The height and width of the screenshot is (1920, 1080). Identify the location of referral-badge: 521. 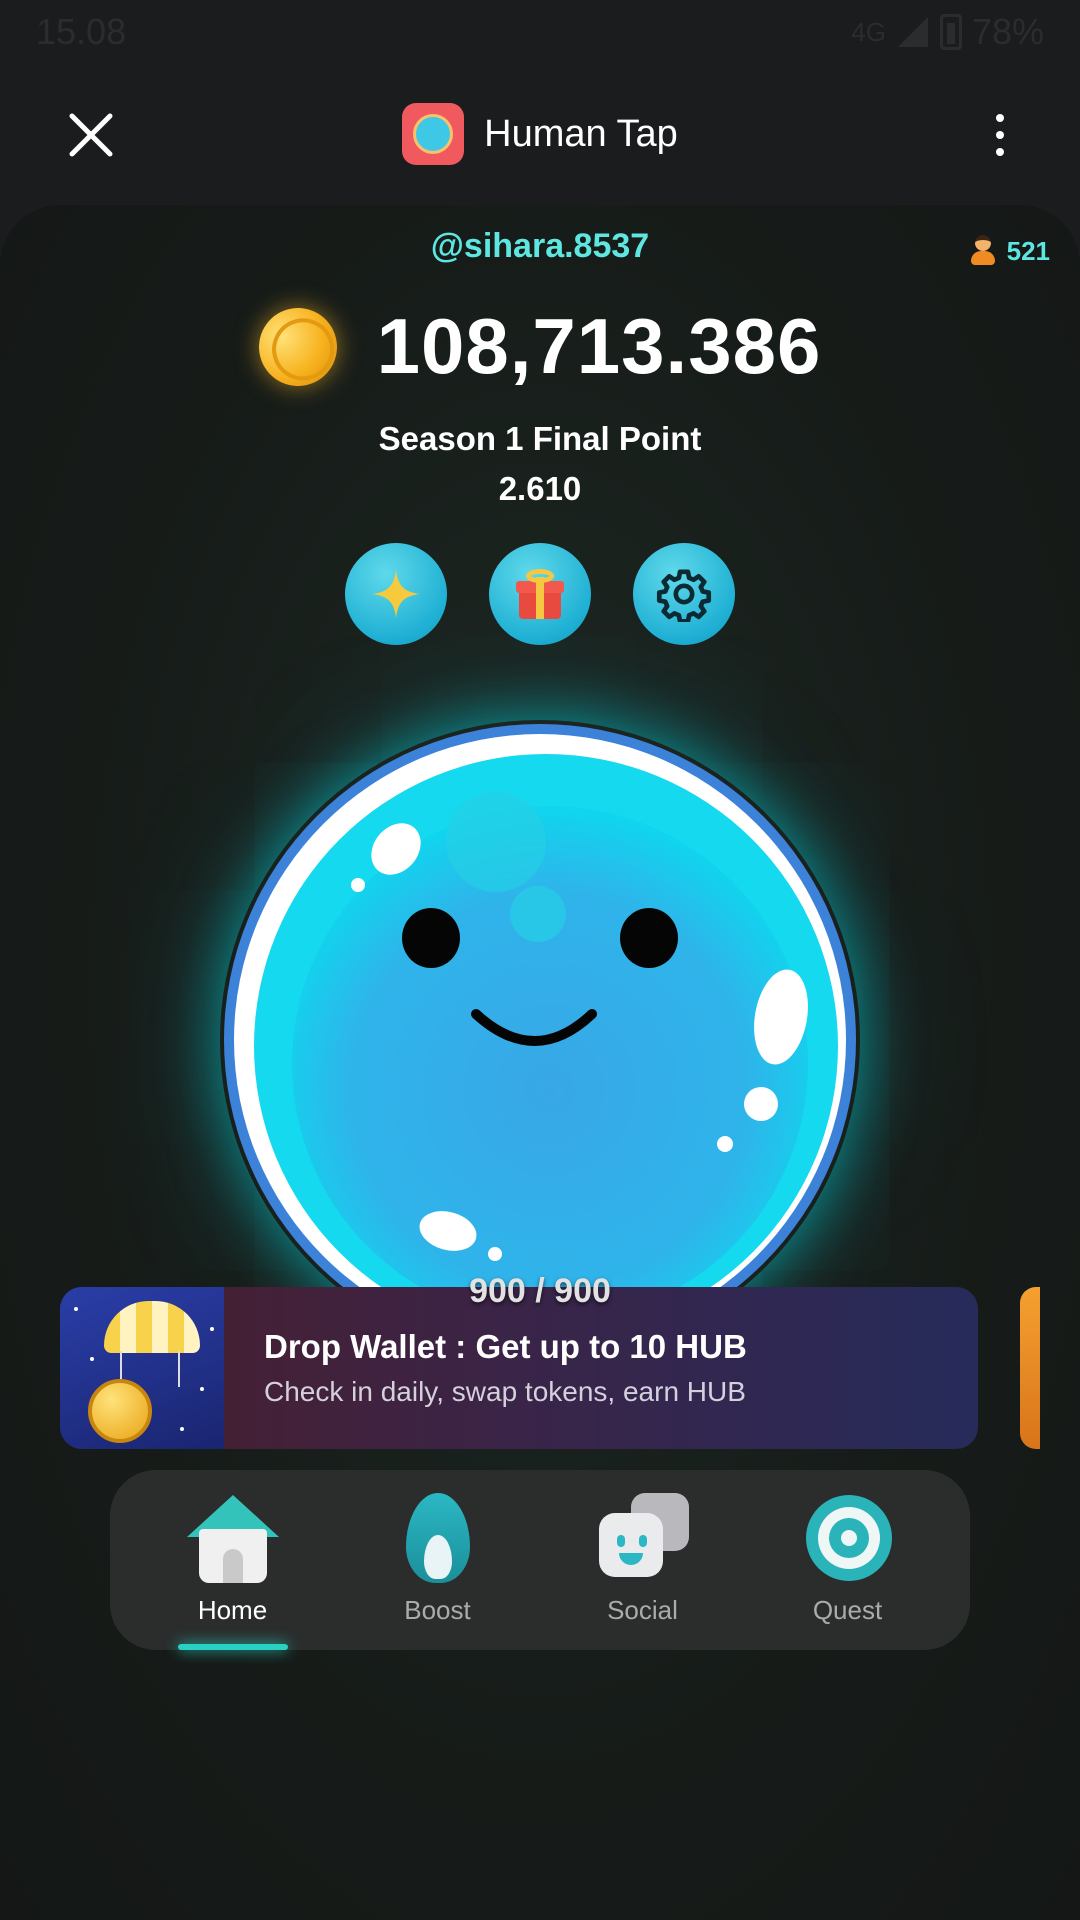
(1009, 251).